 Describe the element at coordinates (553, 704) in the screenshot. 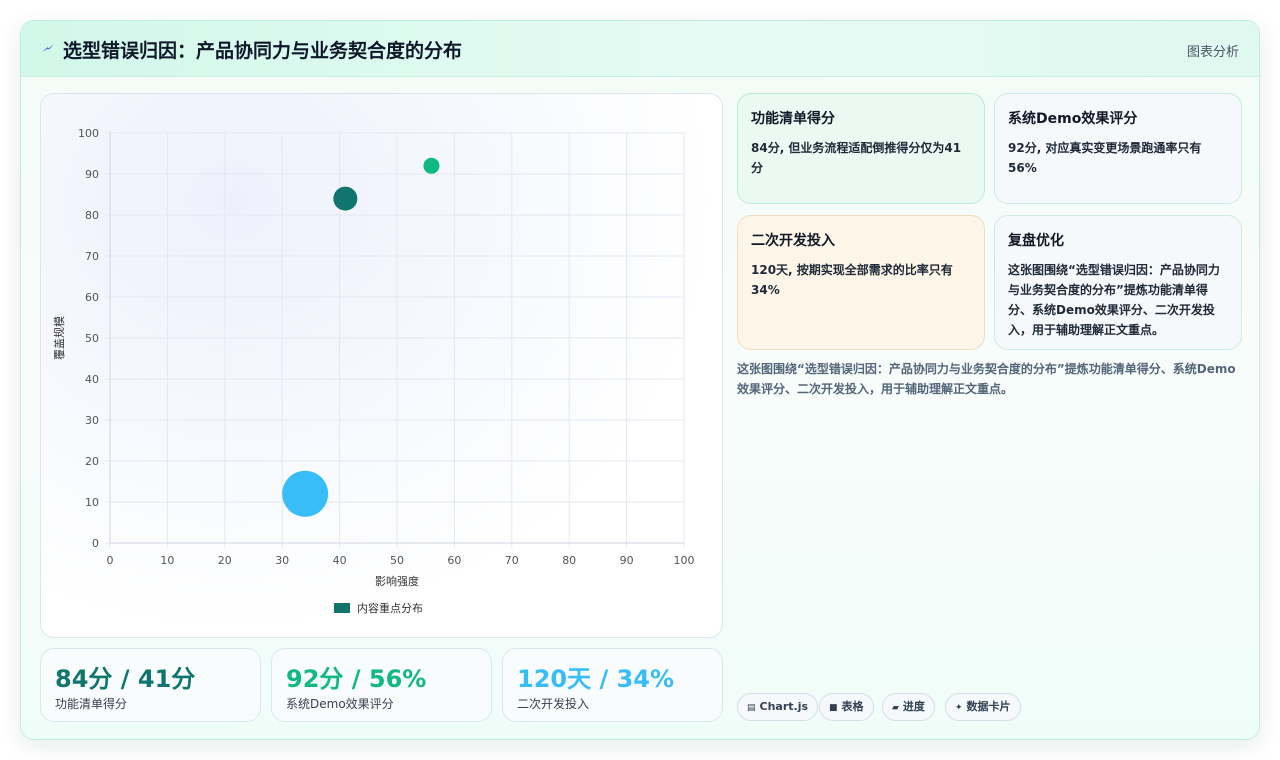

I see `stat-label: 二次开发投入` at that location.